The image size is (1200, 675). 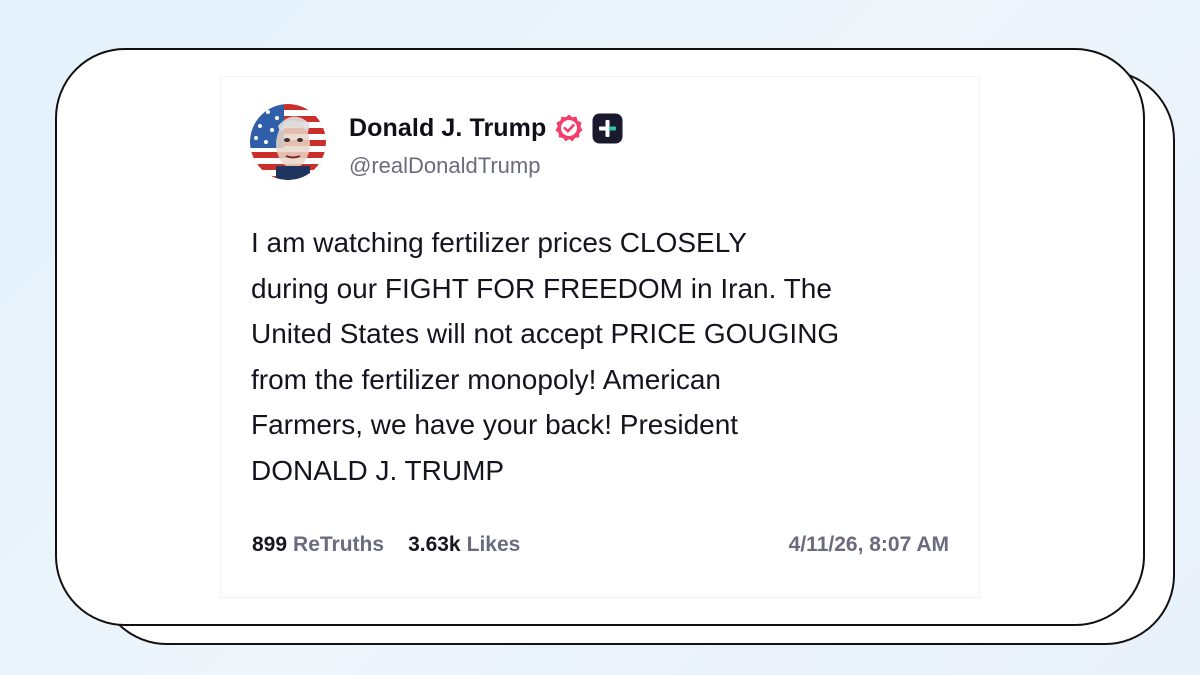 What do you see at coordinates (447, 128) in the screenshot?
I see `author-display-name: Donald J. Trump` at bounding box center [447, 128].